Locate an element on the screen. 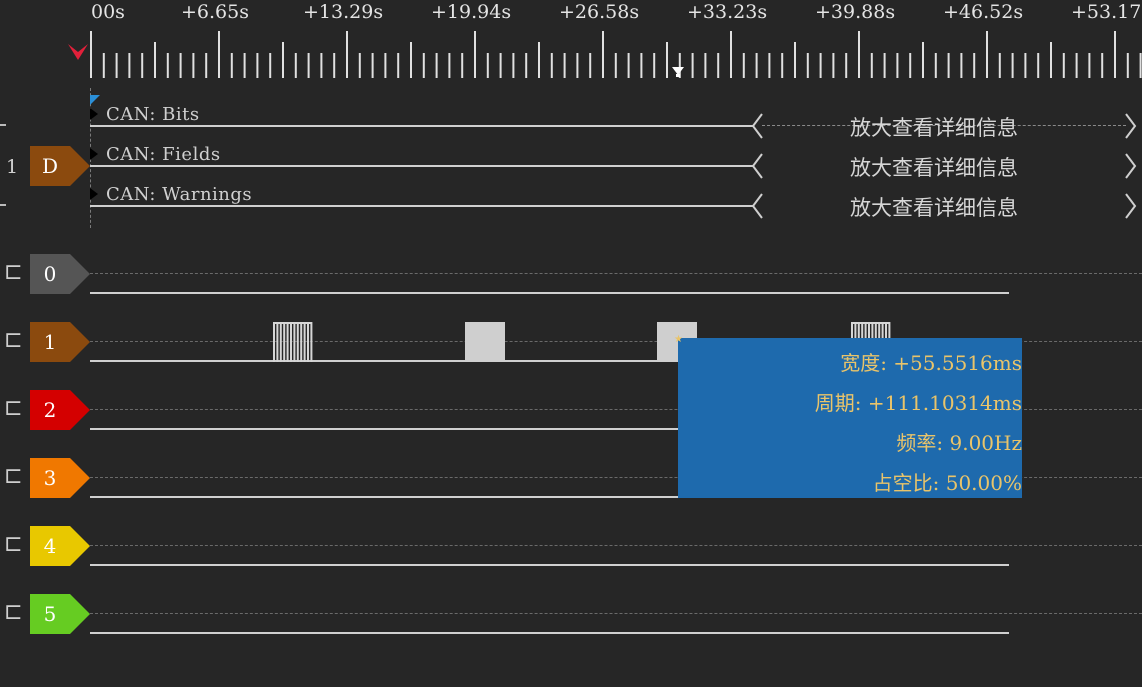  channel-tag: 4 is located at coordinates (60, 546).